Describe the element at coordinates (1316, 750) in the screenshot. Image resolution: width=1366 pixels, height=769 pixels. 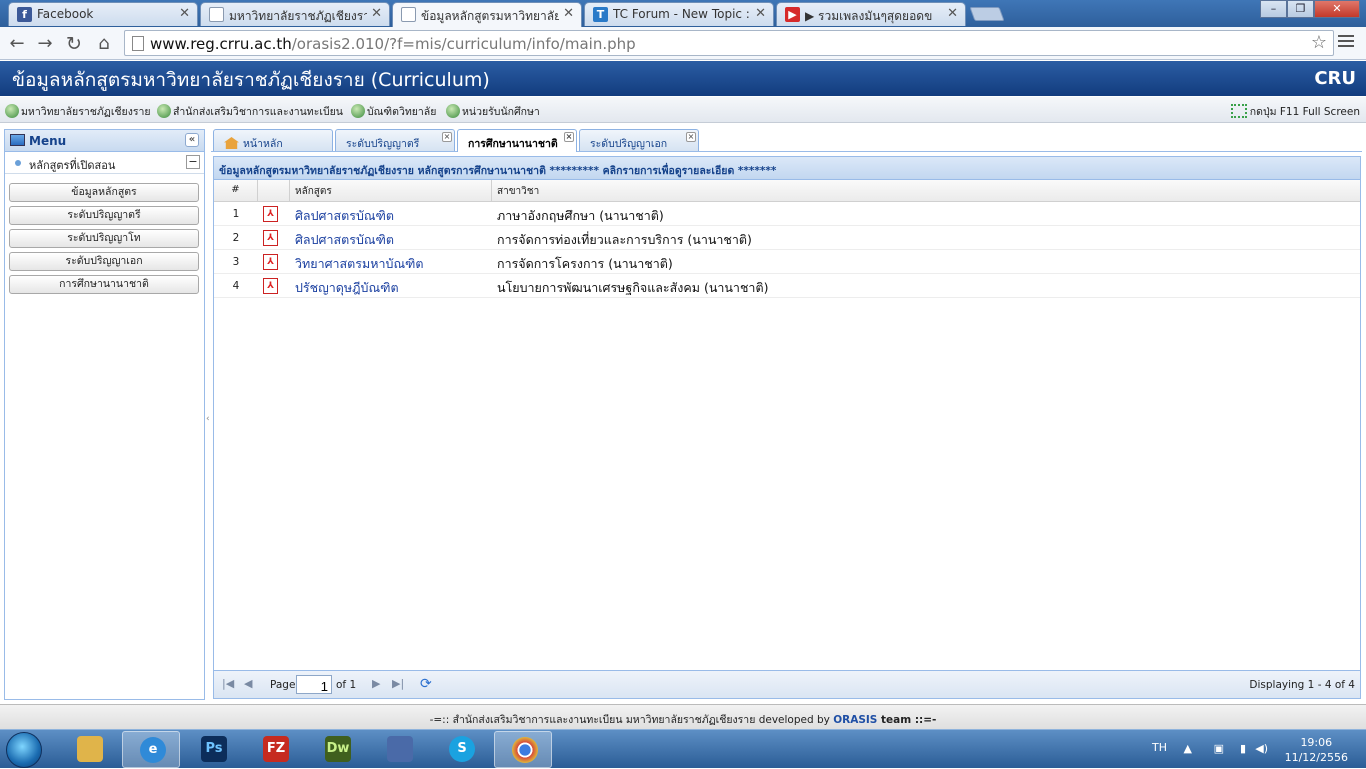
I see `clock: 19:06 11/12/2556` at that location.